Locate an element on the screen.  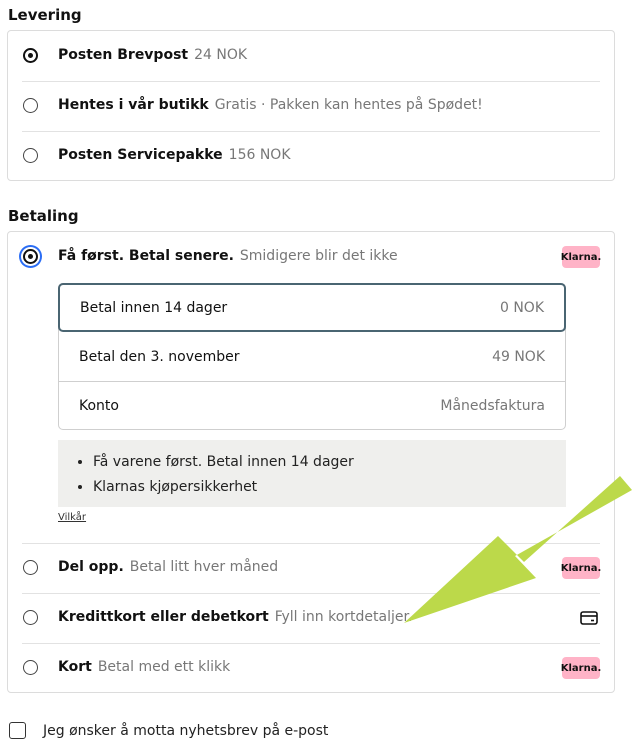
payment-heading: Betaling is located at coordinates (43, 216).